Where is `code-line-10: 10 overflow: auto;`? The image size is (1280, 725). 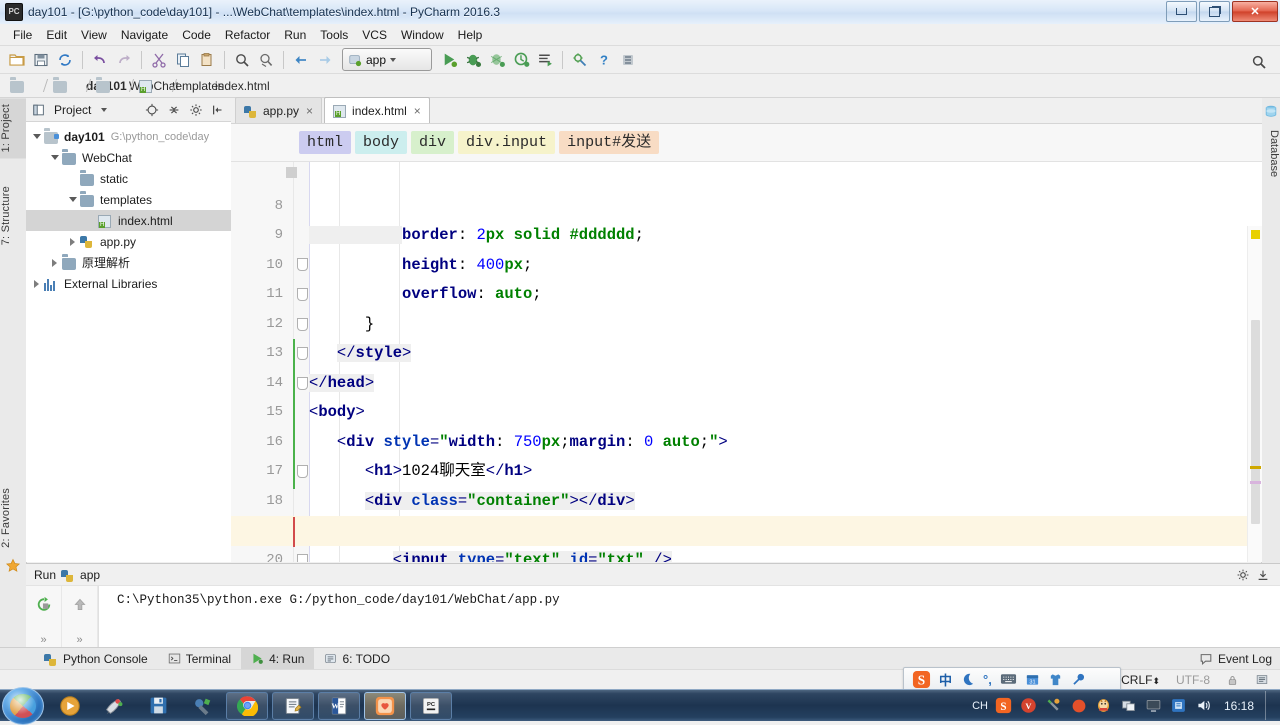 code-line-10: 10 overflow: auto; is located at coordinates (746, 262).